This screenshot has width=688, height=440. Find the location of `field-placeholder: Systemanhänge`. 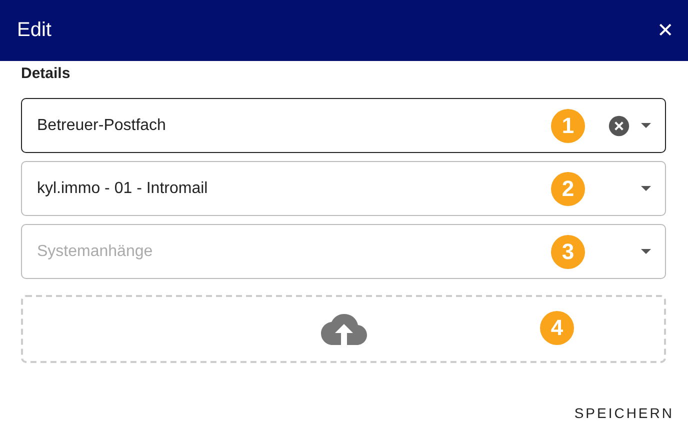

field-placeholder: Systemanhänge is located at coordinates (95, 251).